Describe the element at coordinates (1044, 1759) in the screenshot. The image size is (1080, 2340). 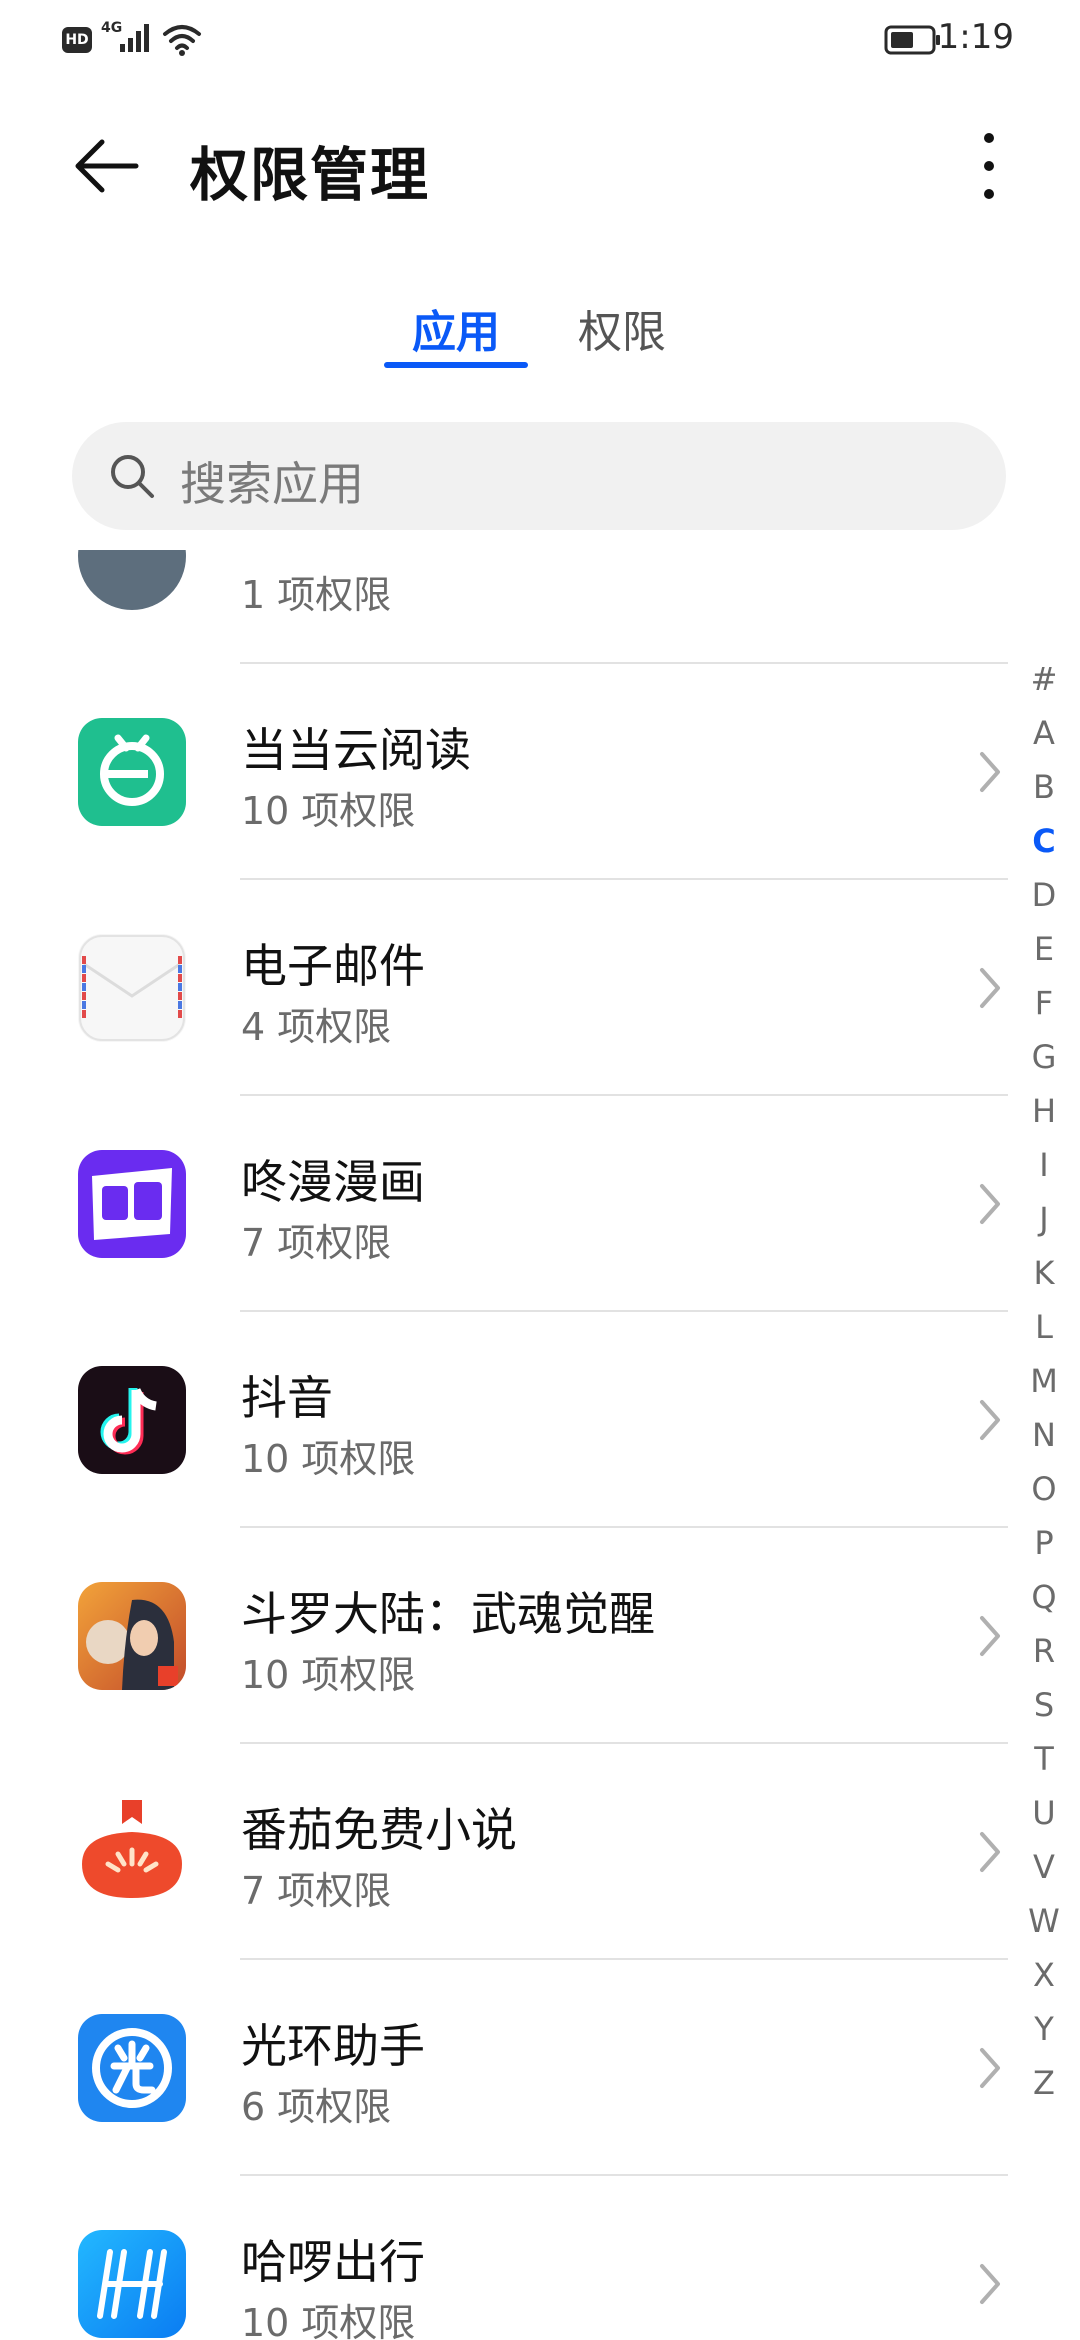
I see `index-letter: T` at that location.